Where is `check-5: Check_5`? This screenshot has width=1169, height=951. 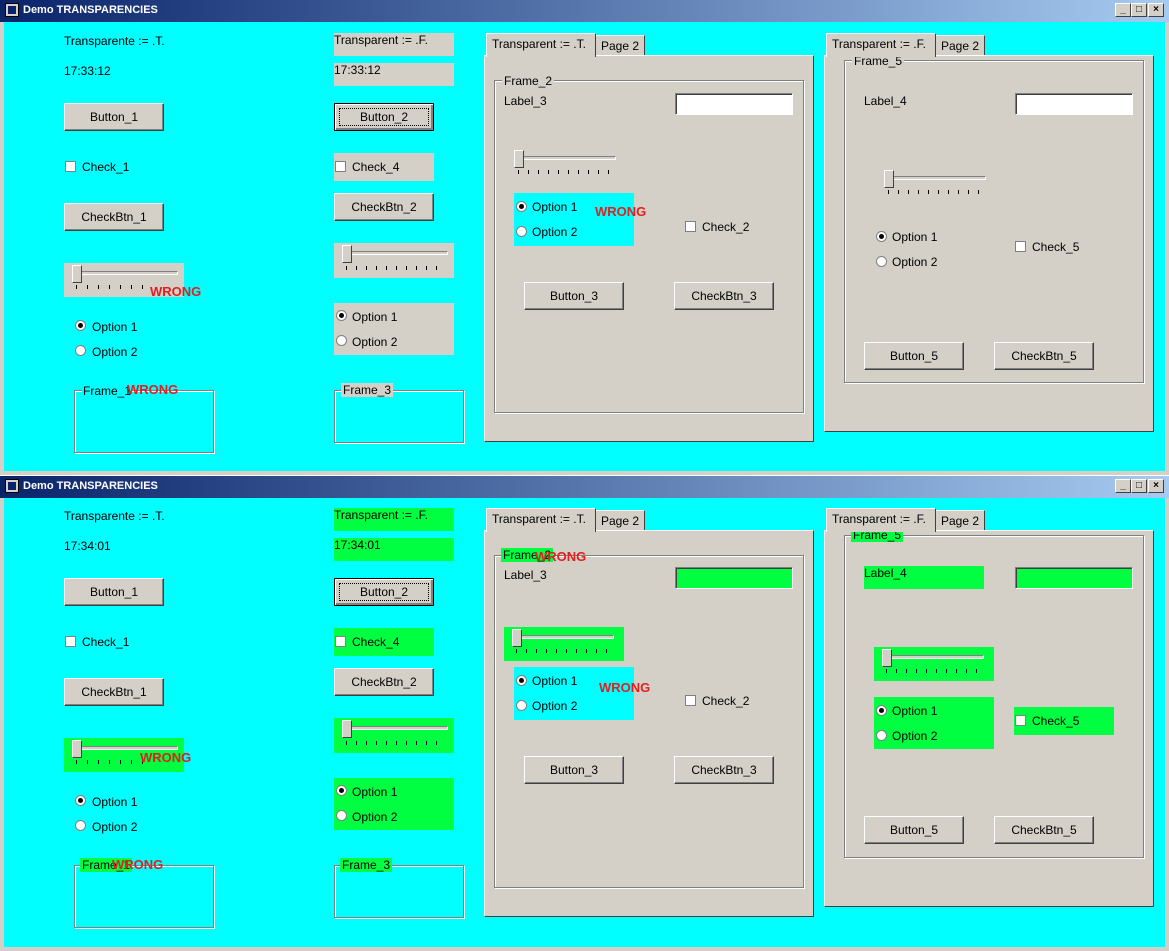
check-5: Check_5 is located at coordinates (1064, 721).